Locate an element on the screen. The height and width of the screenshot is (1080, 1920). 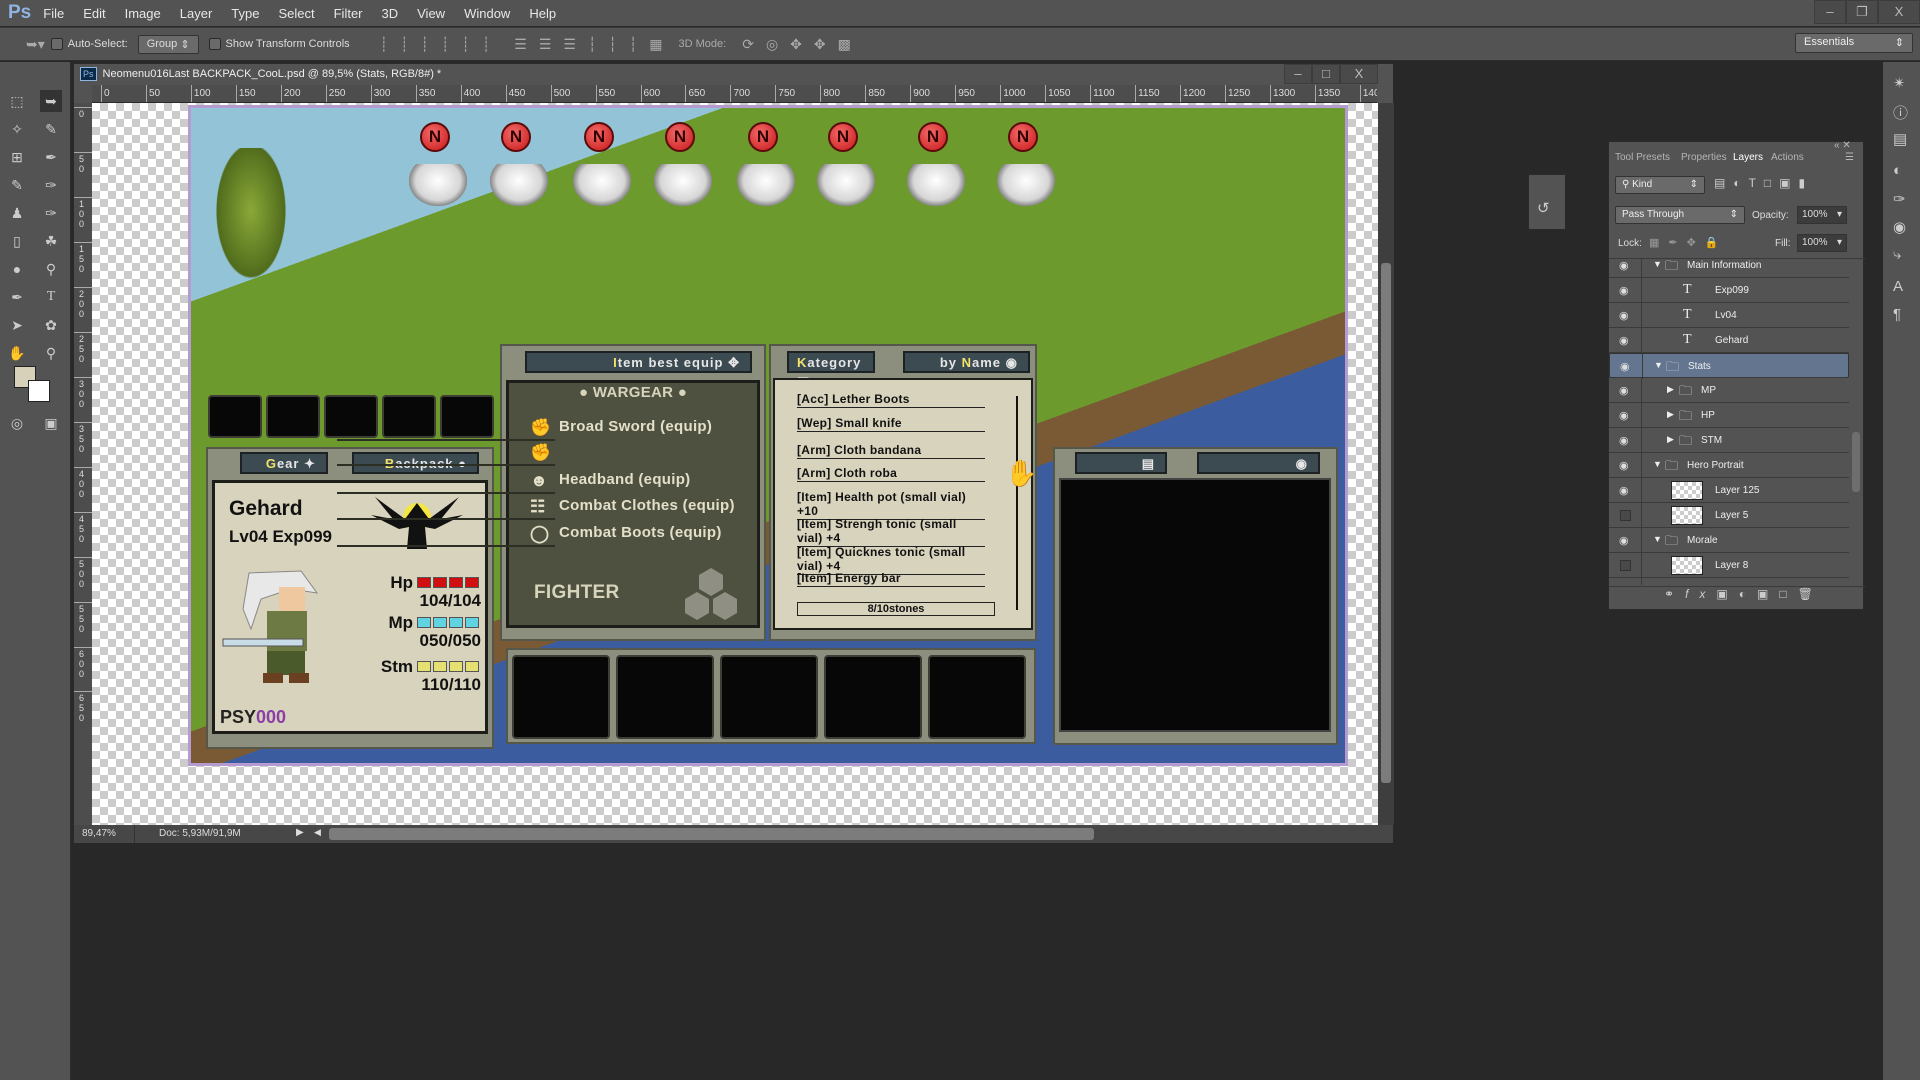
channels-icon: ◉ is located at coordinates (1899, 227).